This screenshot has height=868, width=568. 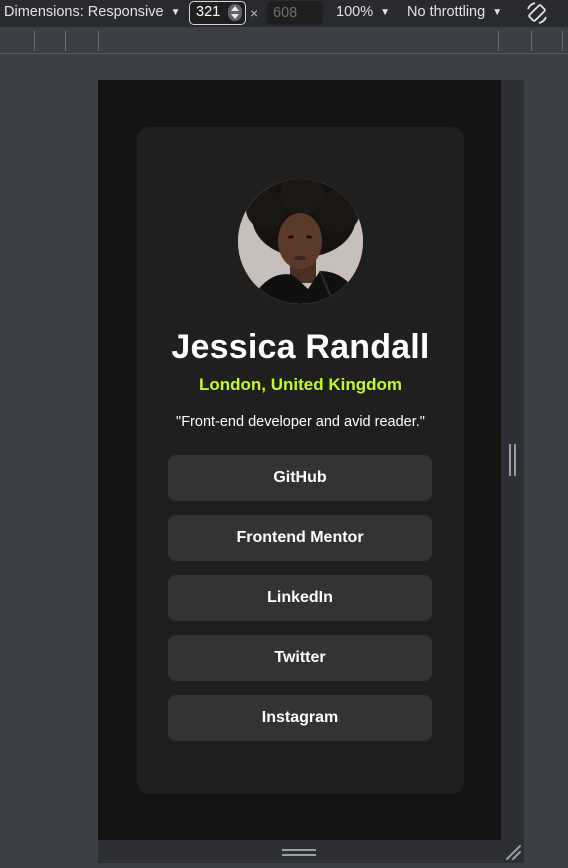 What do you see at coordinates (355, 12) in the screenshot?
I see `zoom-label: 100%` at bounding box center [355, 12].